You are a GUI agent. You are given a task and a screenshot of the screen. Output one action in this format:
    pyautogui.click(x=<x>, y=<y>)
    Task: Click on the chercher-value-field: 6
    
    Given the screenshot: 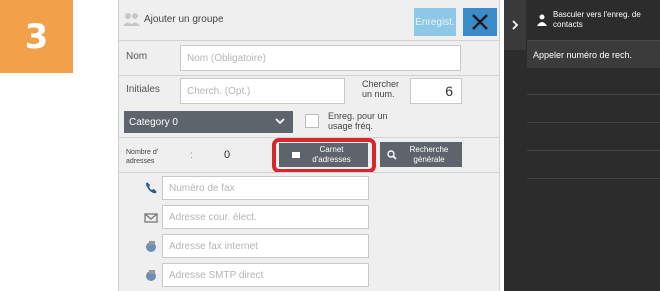 What is the action you would take?
    pyautogui.click(x=436, y=91)
    